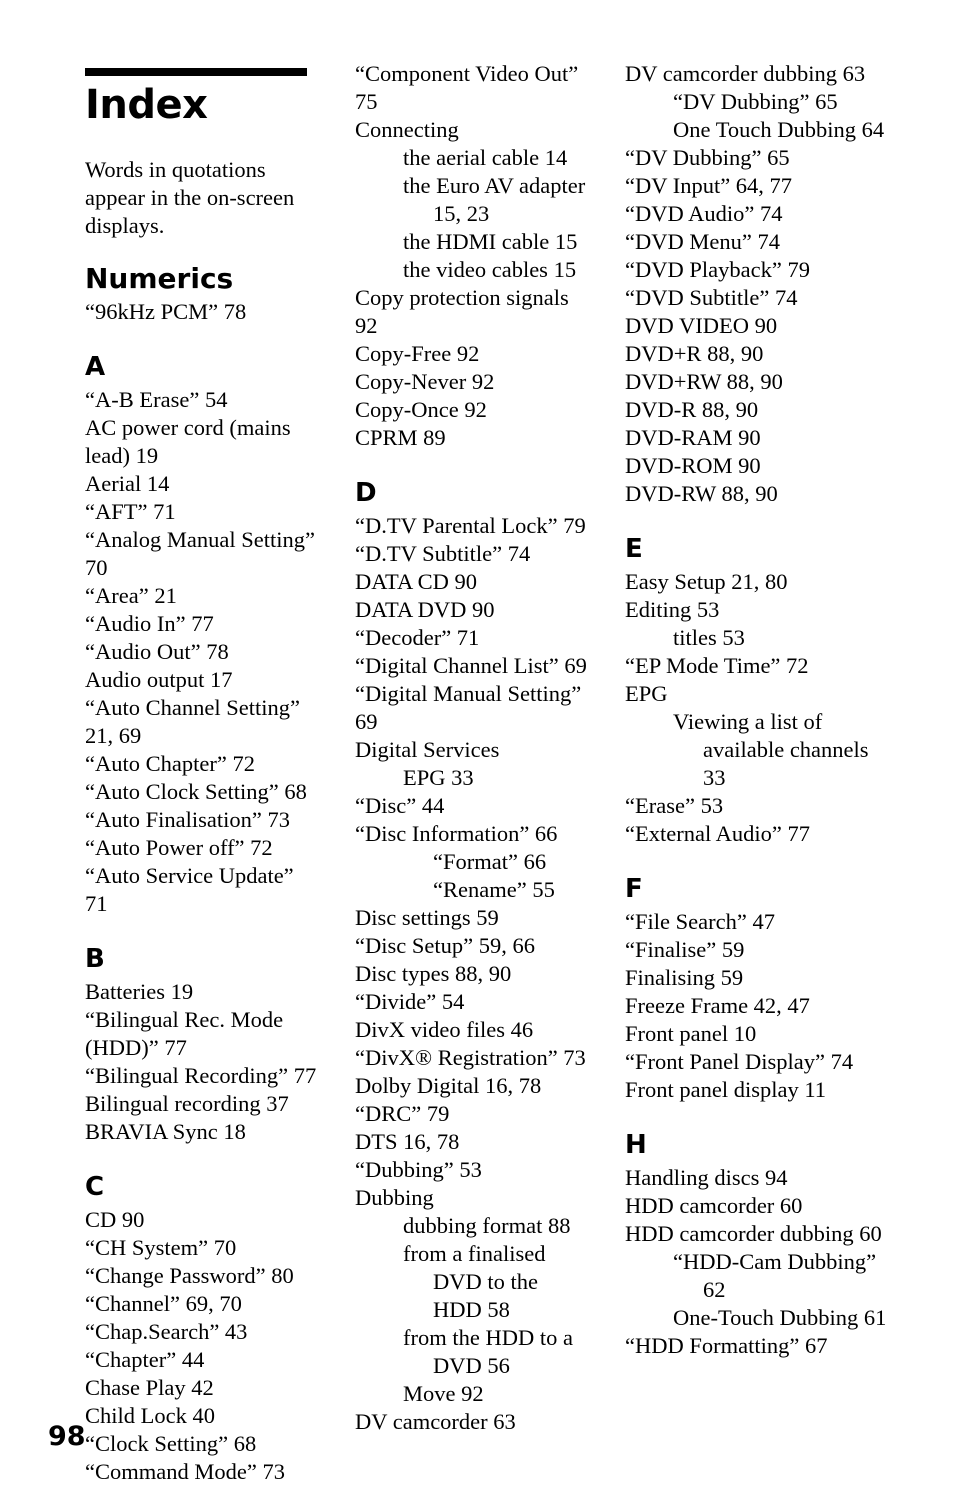  I want to click on index-entry: “Divide” 54, so click(410, 1001).